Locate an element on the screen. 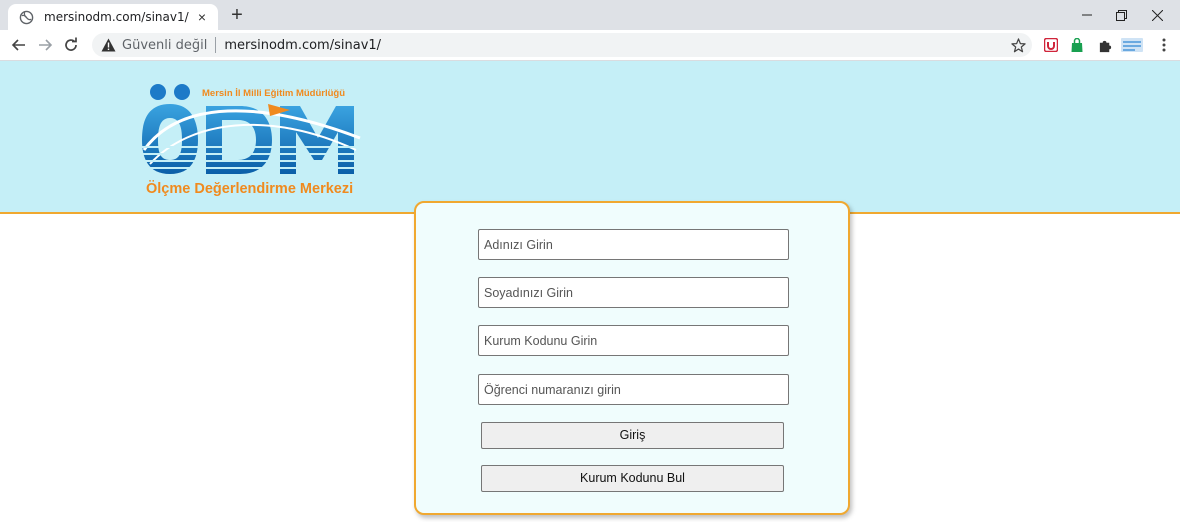  security-label: Güvenli değil is located at coordinates (165, 45).